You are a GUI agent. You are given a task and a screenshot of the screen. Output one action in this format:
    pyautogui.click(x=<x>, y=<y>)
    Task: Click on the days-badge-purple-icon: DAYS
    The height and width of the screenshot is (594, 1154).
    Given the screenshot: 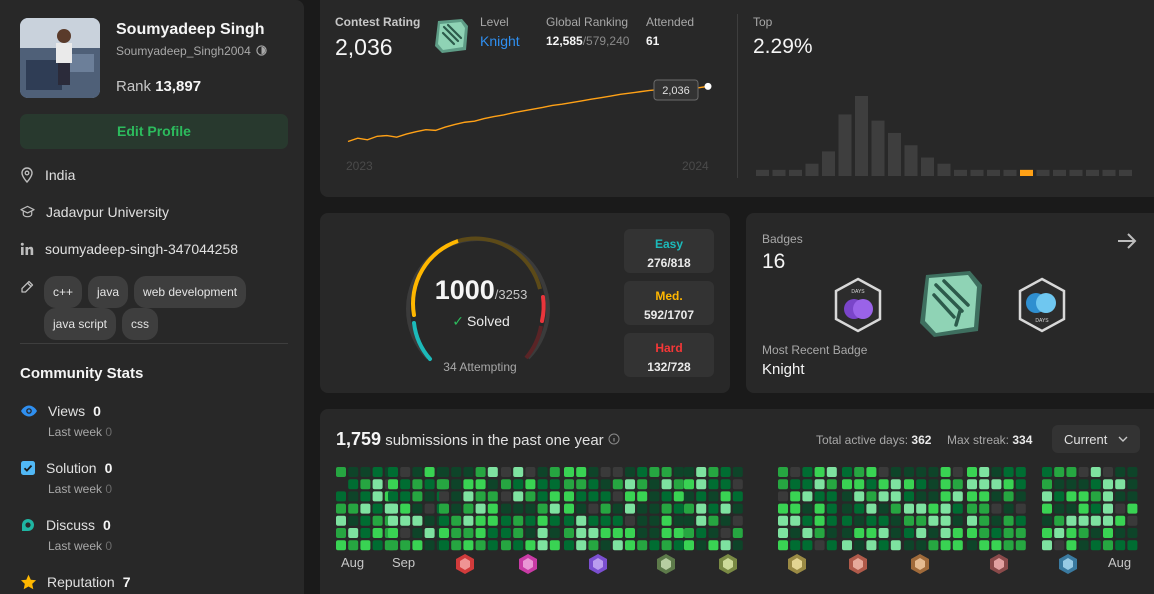 What is the action you would take?
    pyautogui.click(x=858, y=305)
    